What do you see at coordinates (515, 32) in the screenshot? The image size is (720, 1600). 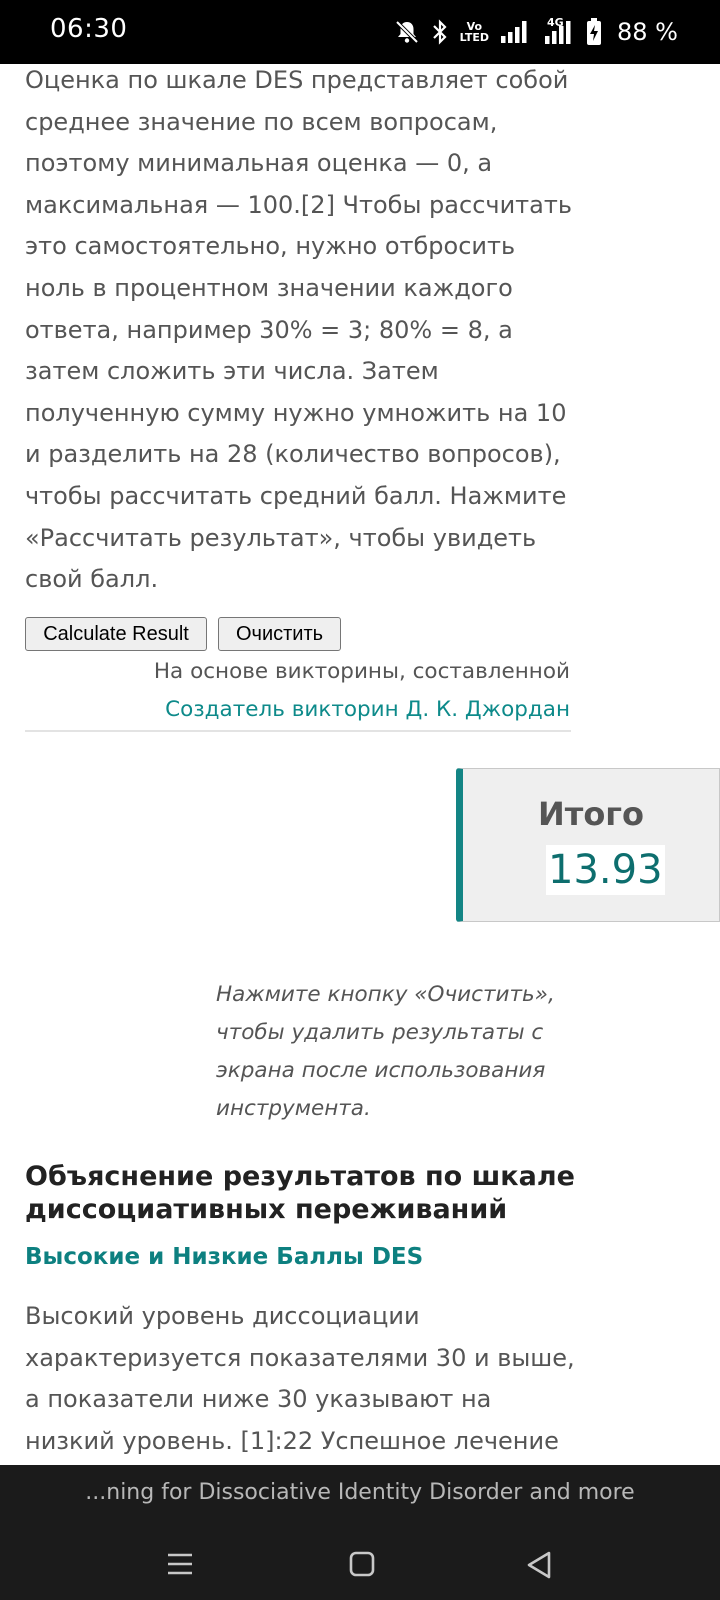 I see `signal-icon` at bounding box center [515, 32].